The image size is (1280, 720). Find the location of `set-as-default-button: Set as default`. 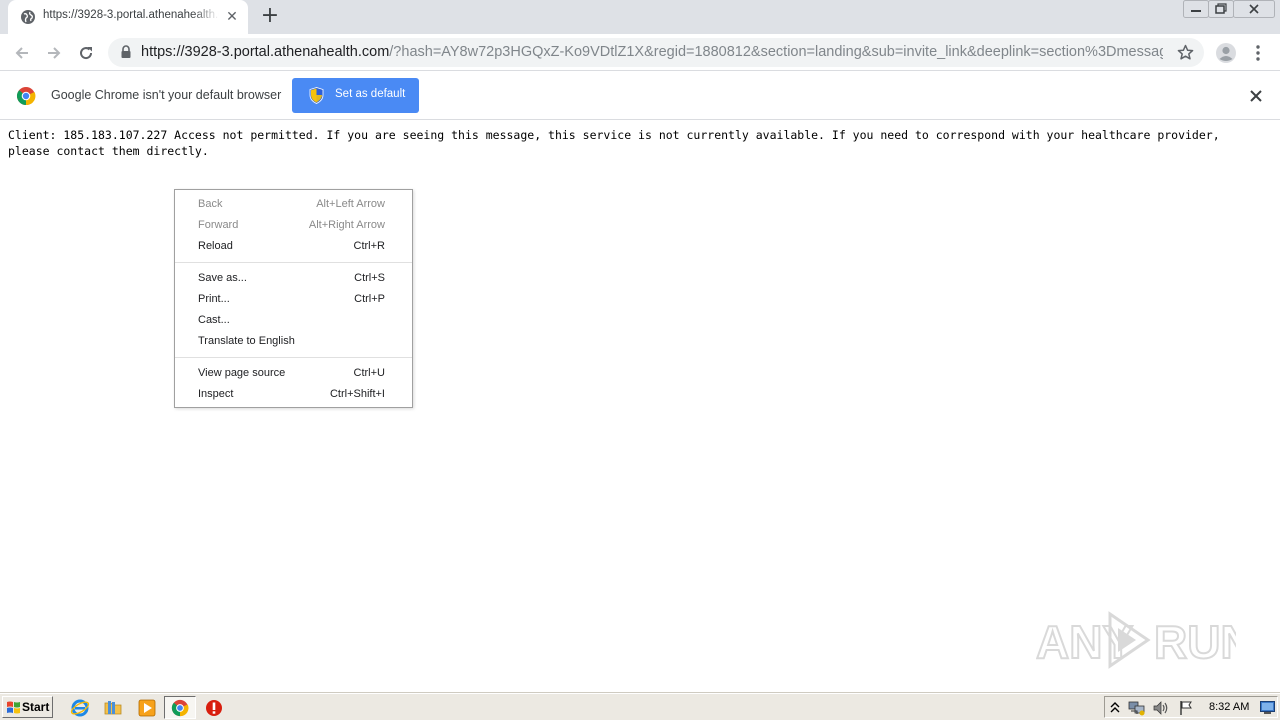

set-as-default-button: Set as default is located at coordinates (355, 95).